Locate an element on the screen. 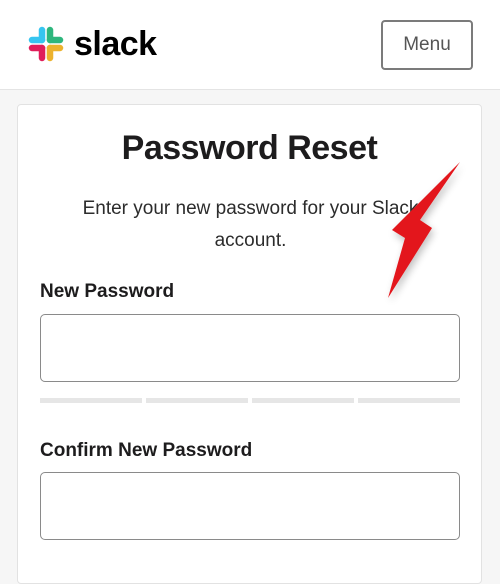 This screenshot has width=500, height=584. confirm-password-input is located at coordinates (250, 506).